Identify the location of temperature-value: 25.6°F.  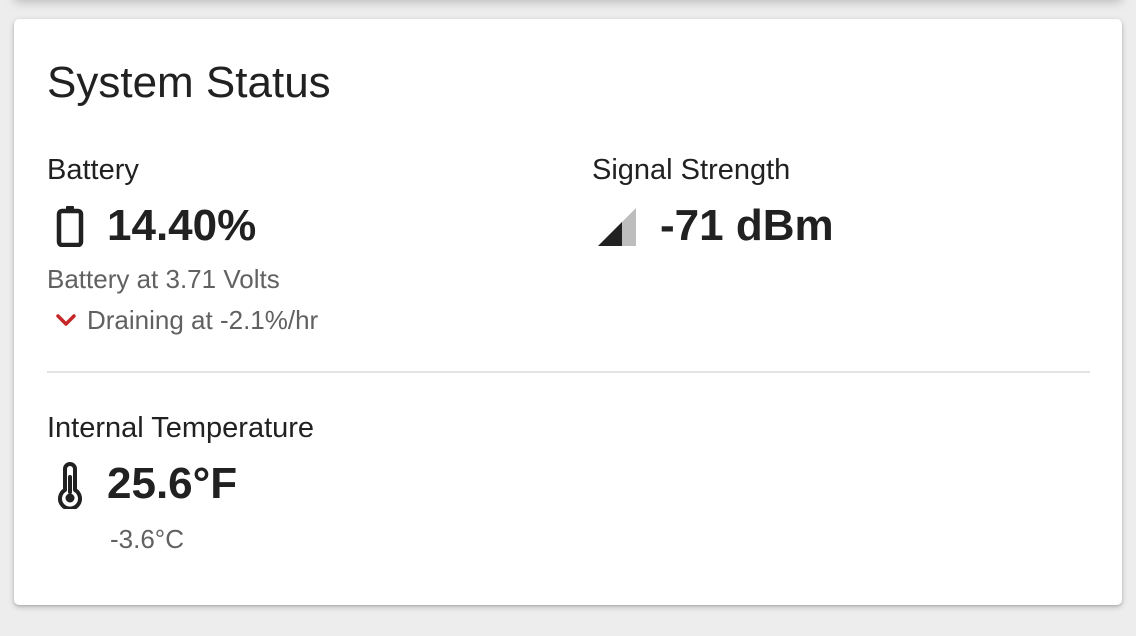
(172, 483).